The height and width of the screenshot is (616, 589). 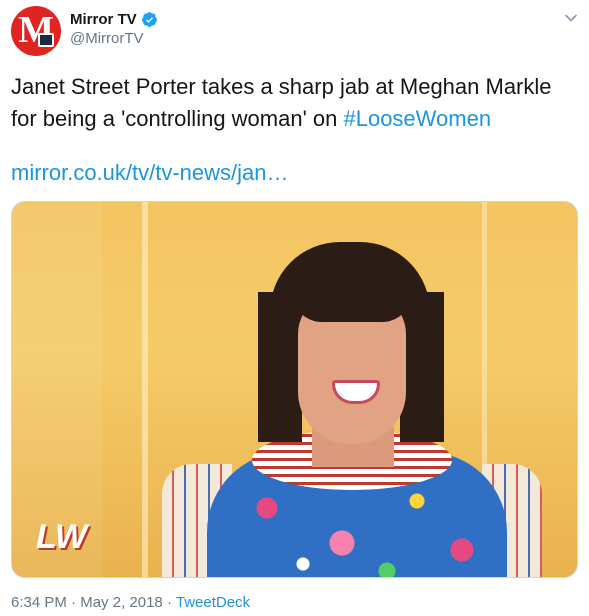 What do you see at coordinates (61, 537) in the screenshot?
I see `loose-women-logo: LW` at bounding box center [61, 537].